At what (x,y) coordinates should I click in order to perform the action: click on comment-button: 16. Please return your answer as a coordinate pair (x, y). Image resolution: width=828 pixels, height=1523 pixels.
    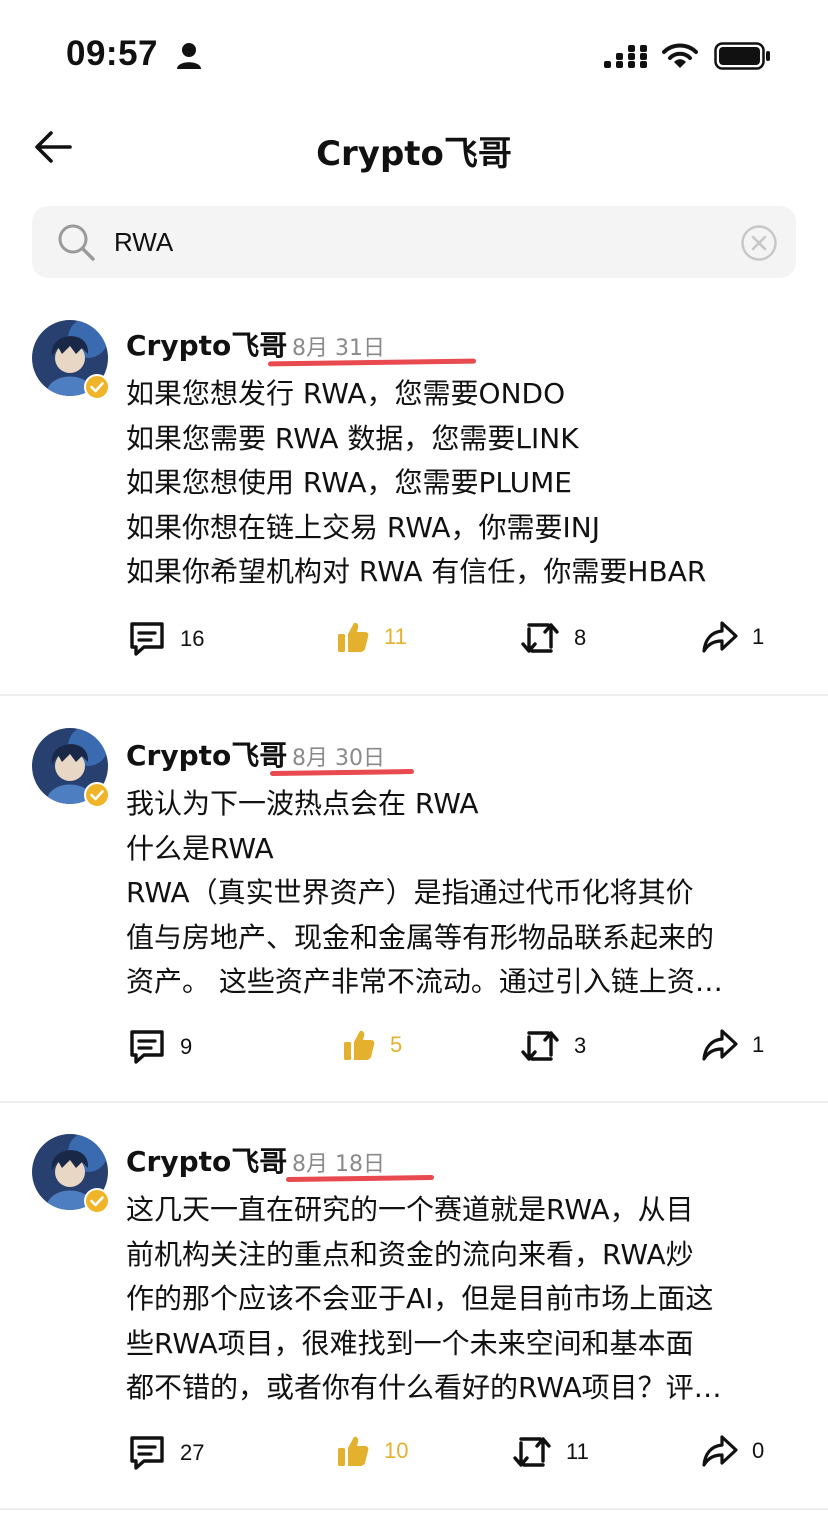
    Looking at the image, I should click on (166, 639).